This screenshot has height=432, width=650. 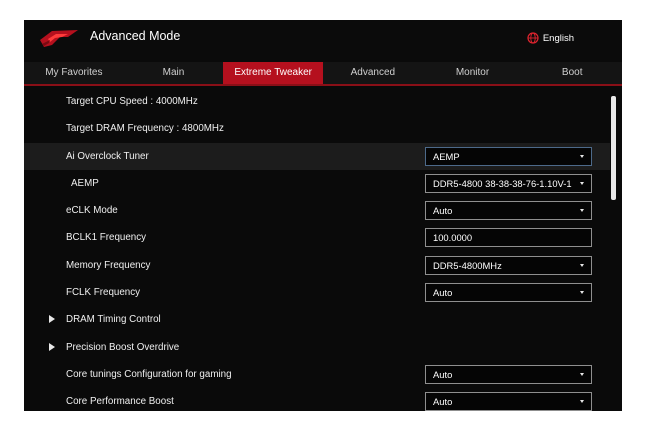 What do you see at coordinates (502, 183) in the screenshot?
I see `aemp-value: DDR5-4800 38-38-38-76-1.10V-1` at bounding box center [502, 183].